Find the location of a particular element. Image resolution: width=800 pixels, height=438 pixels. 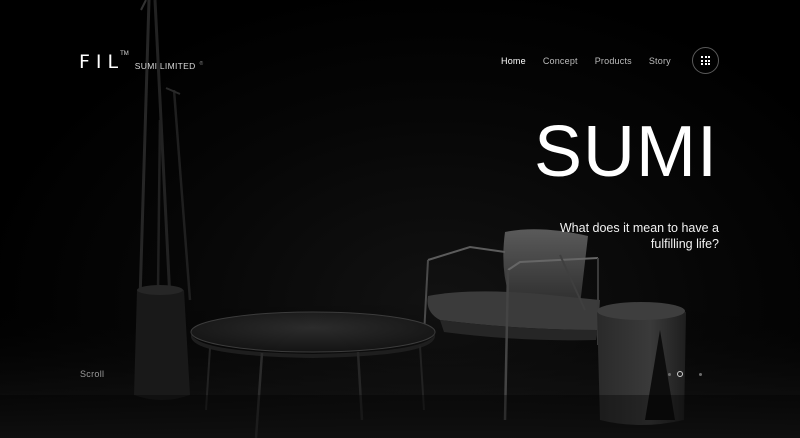

nav-item-concept: Concept is located at coordinates (560, 61).